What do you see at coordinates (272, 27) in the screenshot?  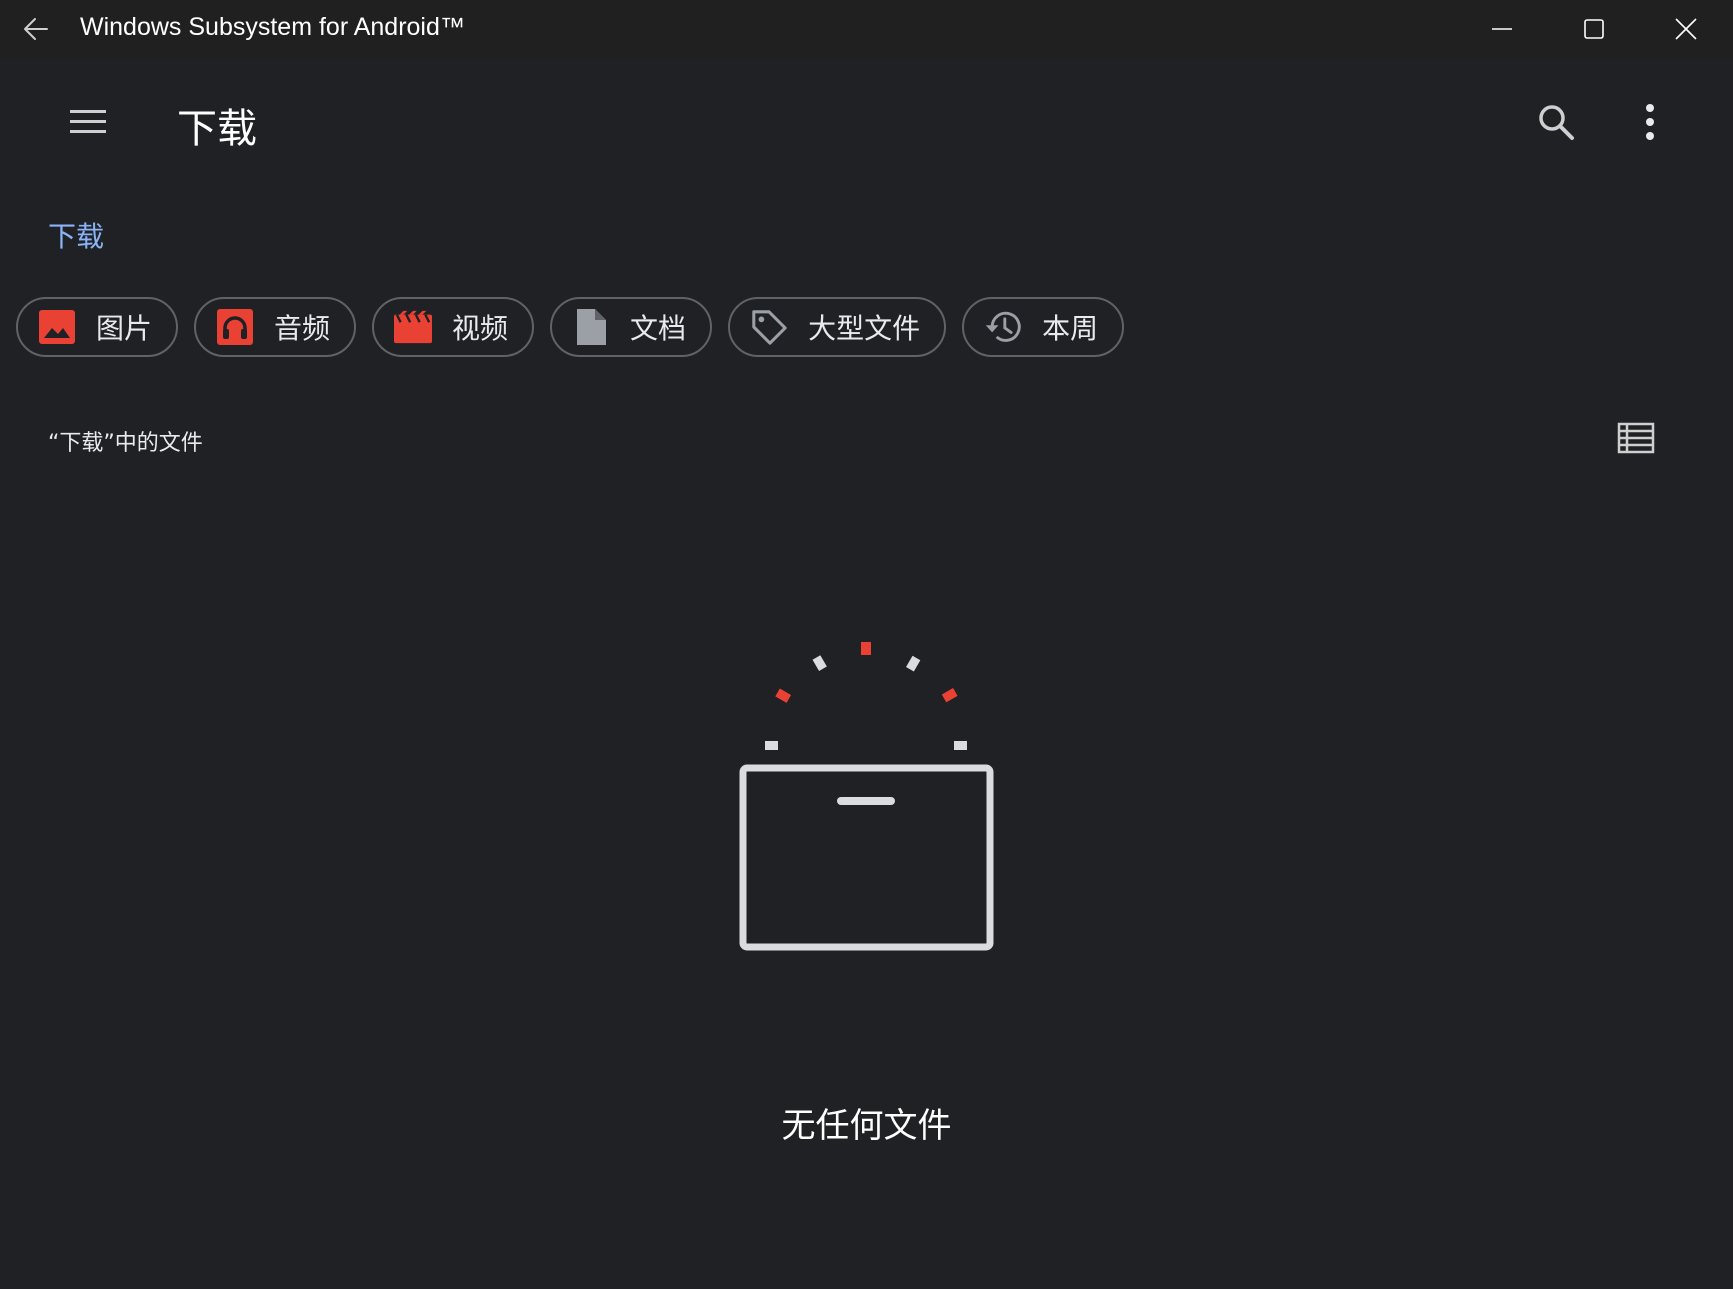 I see `window-title: Windows Subsystem for Android™` at bounding box center [272, 27].